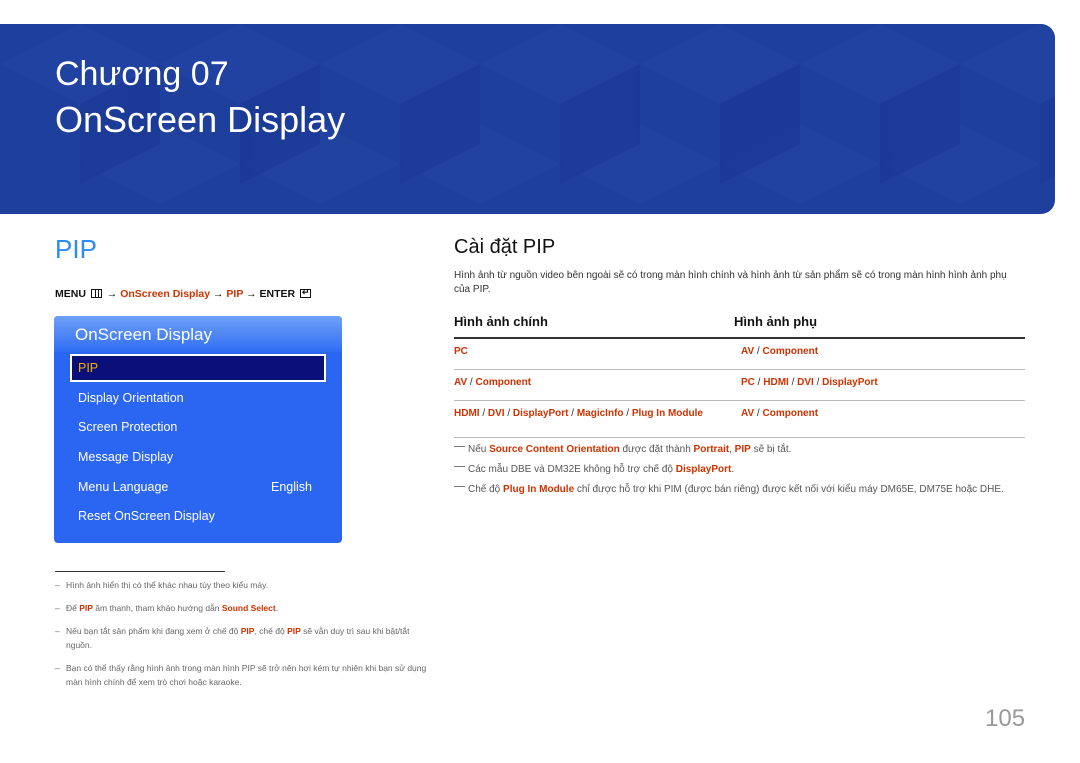 This screenshot has width=1080, height=763. I want to click on enter-label: ENTER, so click(277, 294).